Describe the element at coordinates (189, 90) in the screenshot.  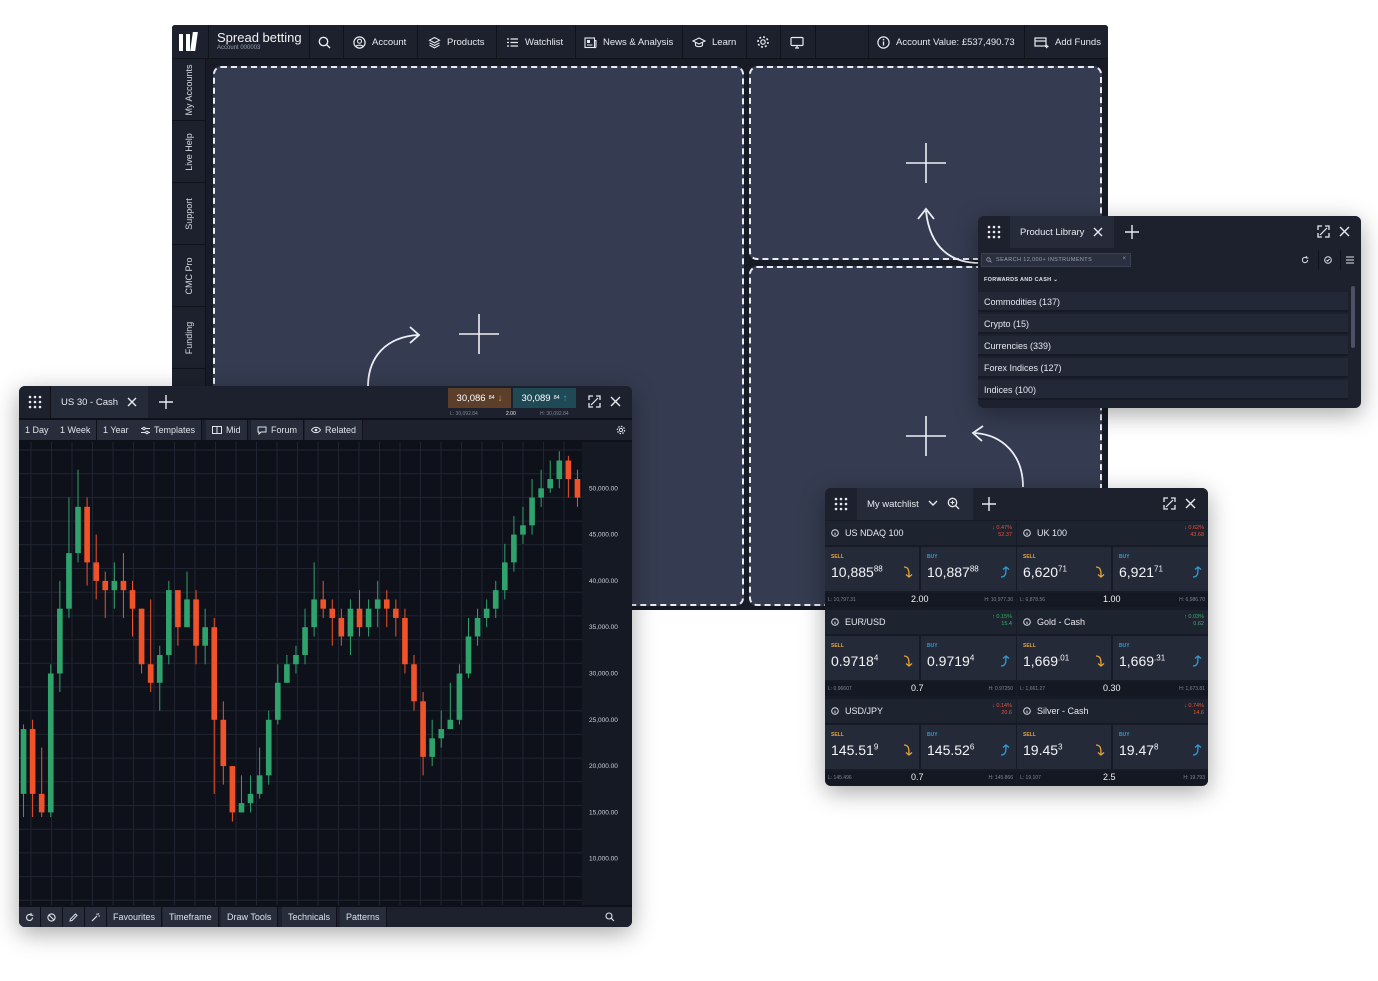
I see `rail-my-accounts: My Accounts` at that location.